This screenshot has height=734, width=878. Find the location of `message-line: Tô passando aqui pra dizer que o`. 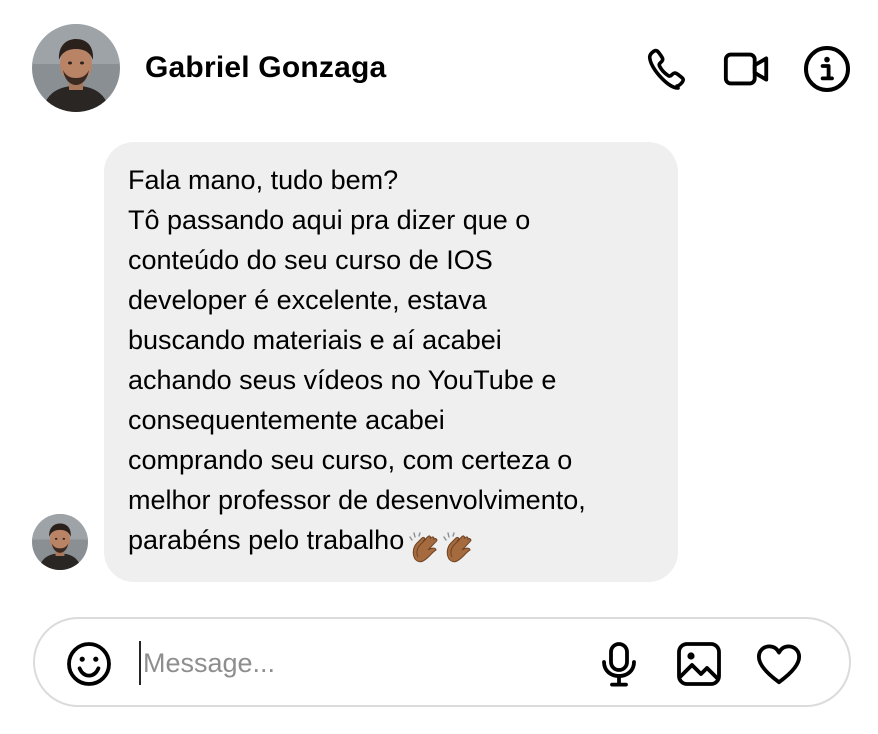

message-line: Tô passando aqui pra dizer que o is located at coordinates (329, 220).